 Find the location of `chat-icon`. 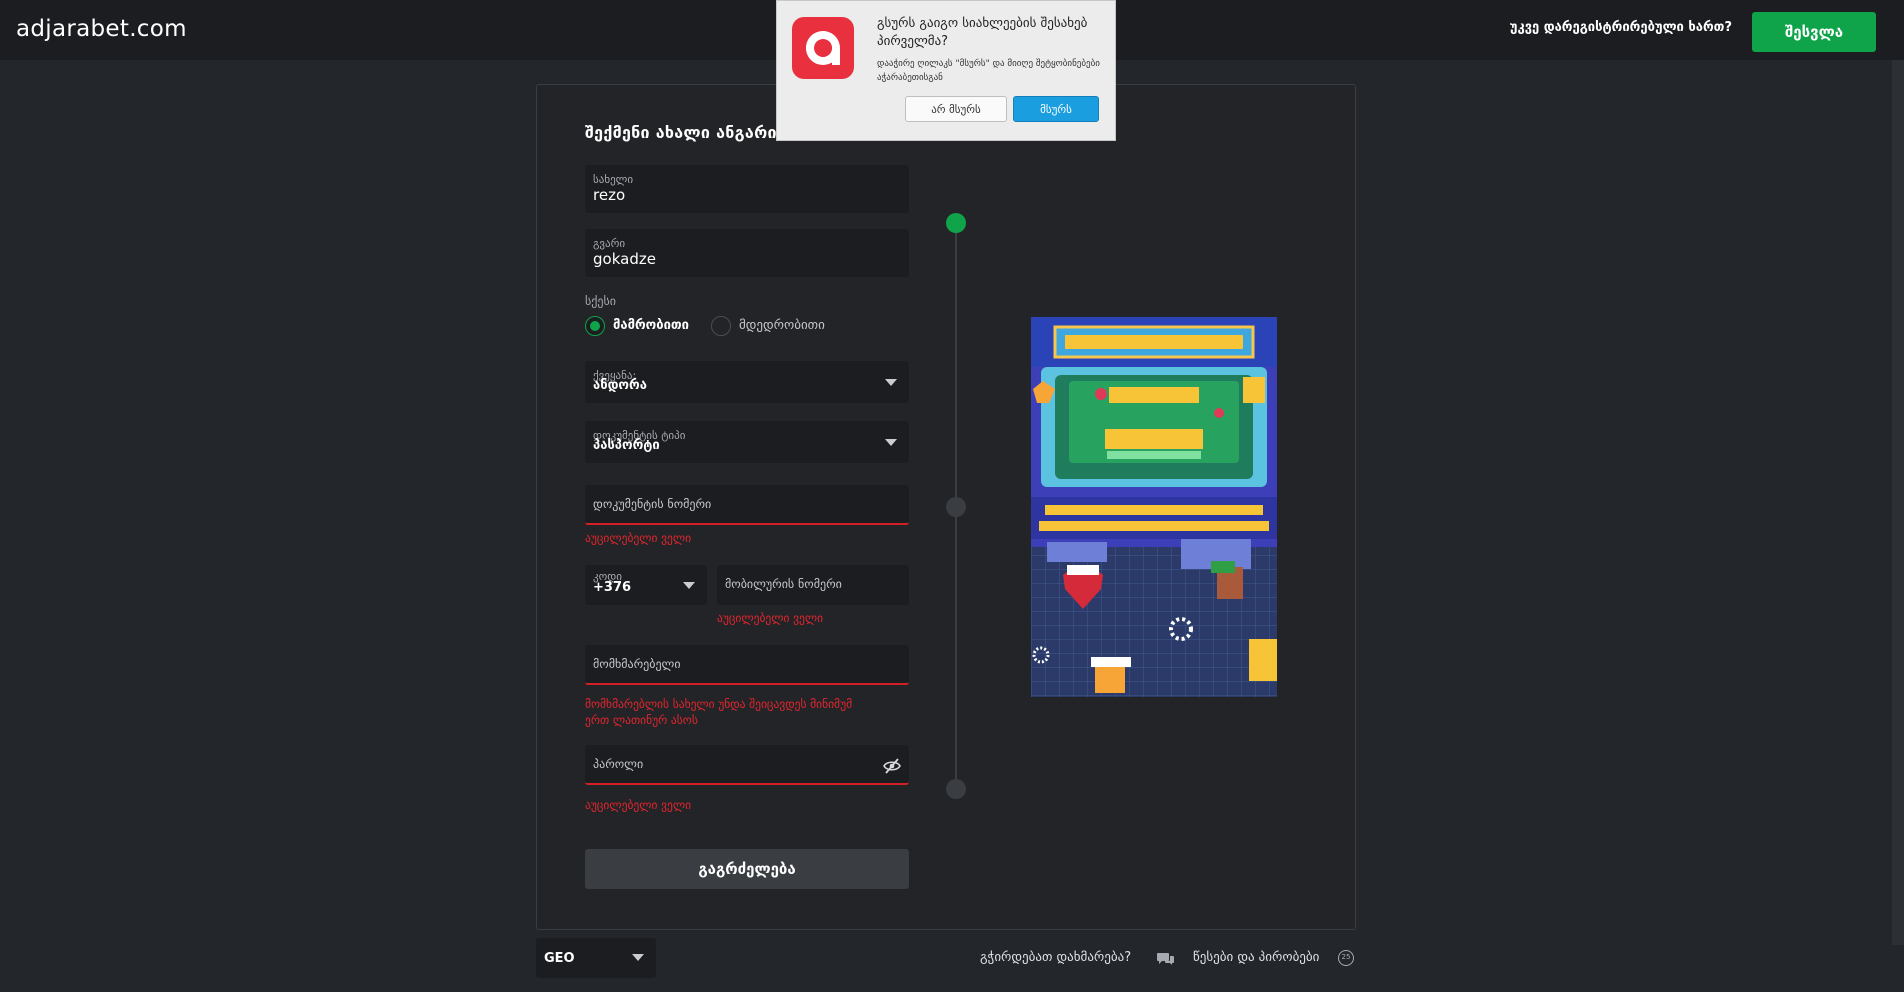

chat-icon is located at coordinates (1166, 959).